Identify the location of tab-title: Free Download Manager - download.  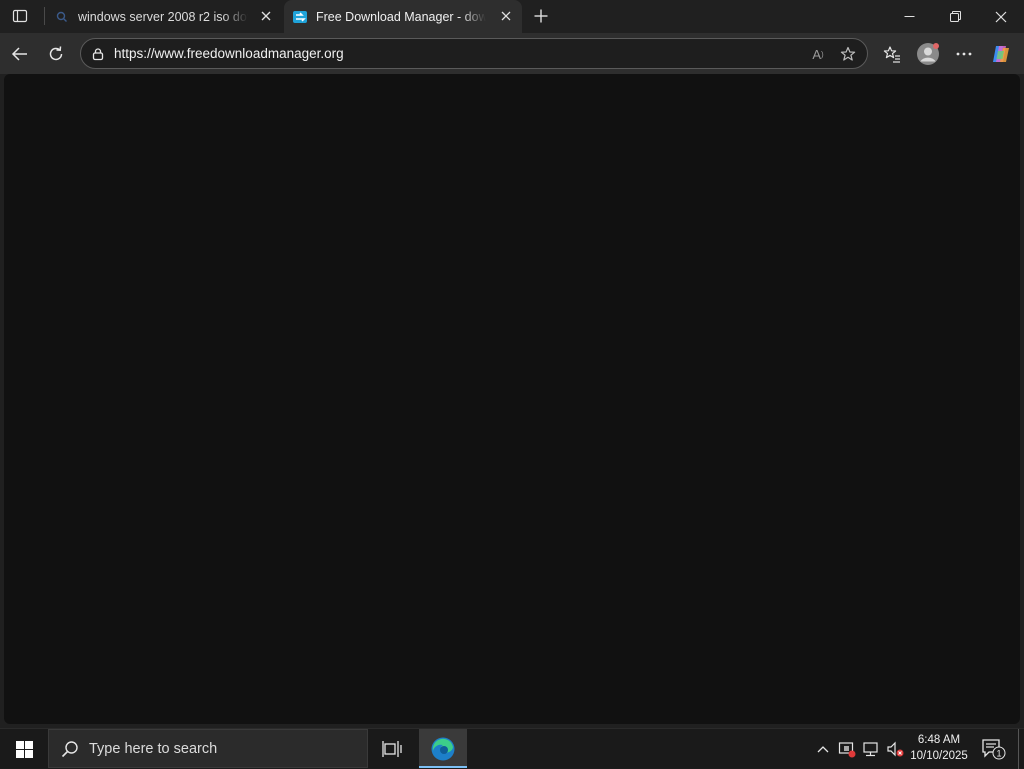
(401, 16).